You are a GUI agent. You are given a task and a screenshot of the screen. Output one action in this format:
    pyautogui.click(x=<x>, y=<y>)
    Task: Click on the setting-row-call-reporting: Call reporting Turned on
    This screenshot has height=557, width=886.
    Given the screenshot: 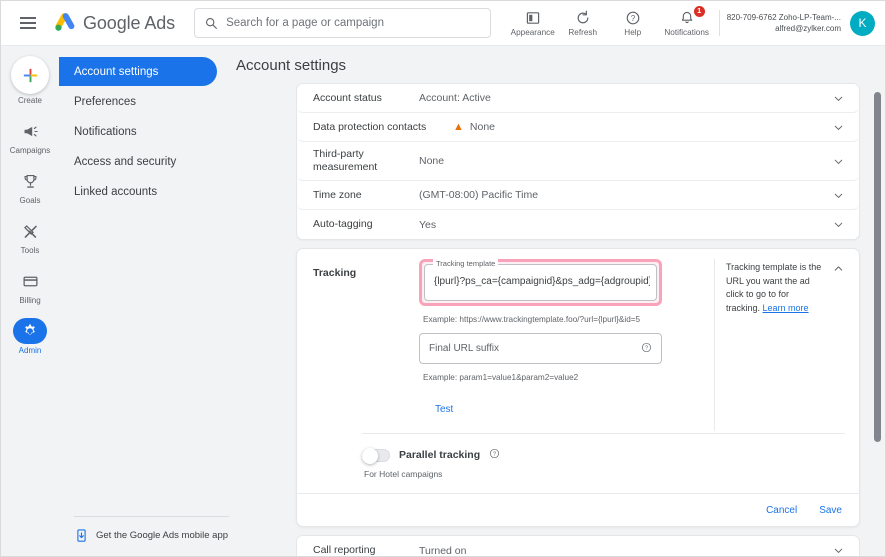 What is the action you would take?
    pyautogui.click(x=578, y=546)
    